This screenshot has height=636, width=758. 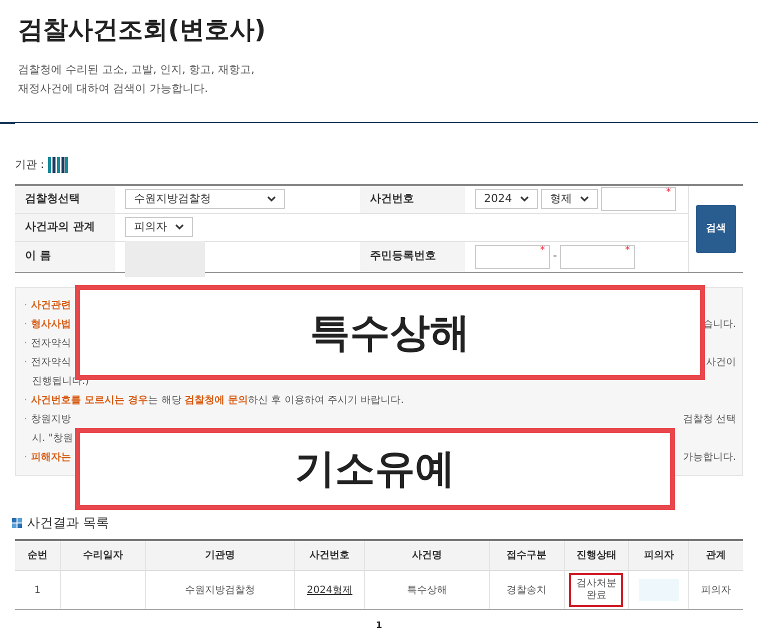 I want to click on page-description: 재정사건에 대하여 검색이 가능합니다., so click(x=113, y=89).